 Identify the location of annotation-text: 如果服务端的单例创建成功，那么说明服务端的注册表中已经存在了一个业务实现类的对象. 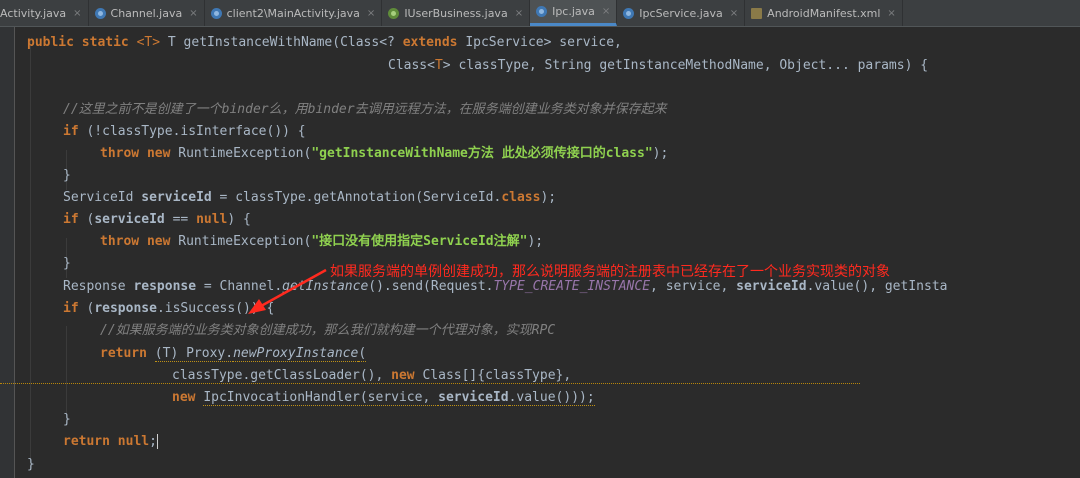
(610, 272).